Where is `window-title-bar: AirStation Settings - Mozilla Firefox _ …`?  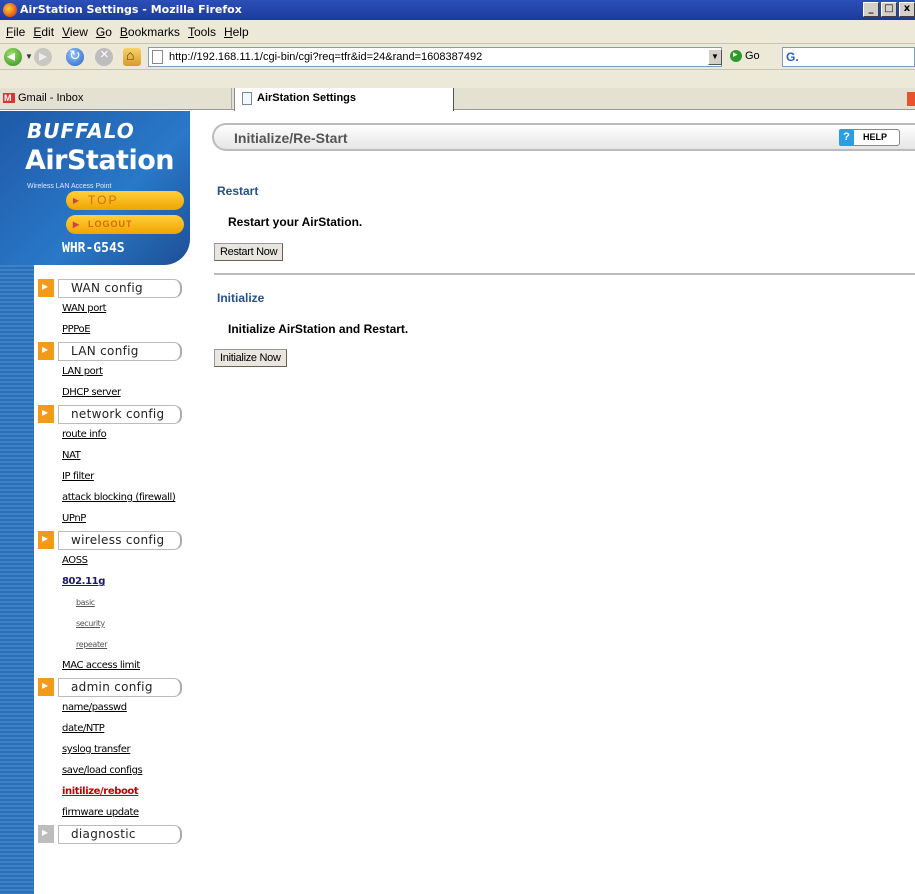 window-title-bar: AirStation Settings - Mozilla Firefox _ … is located at coordinates (457, 10).